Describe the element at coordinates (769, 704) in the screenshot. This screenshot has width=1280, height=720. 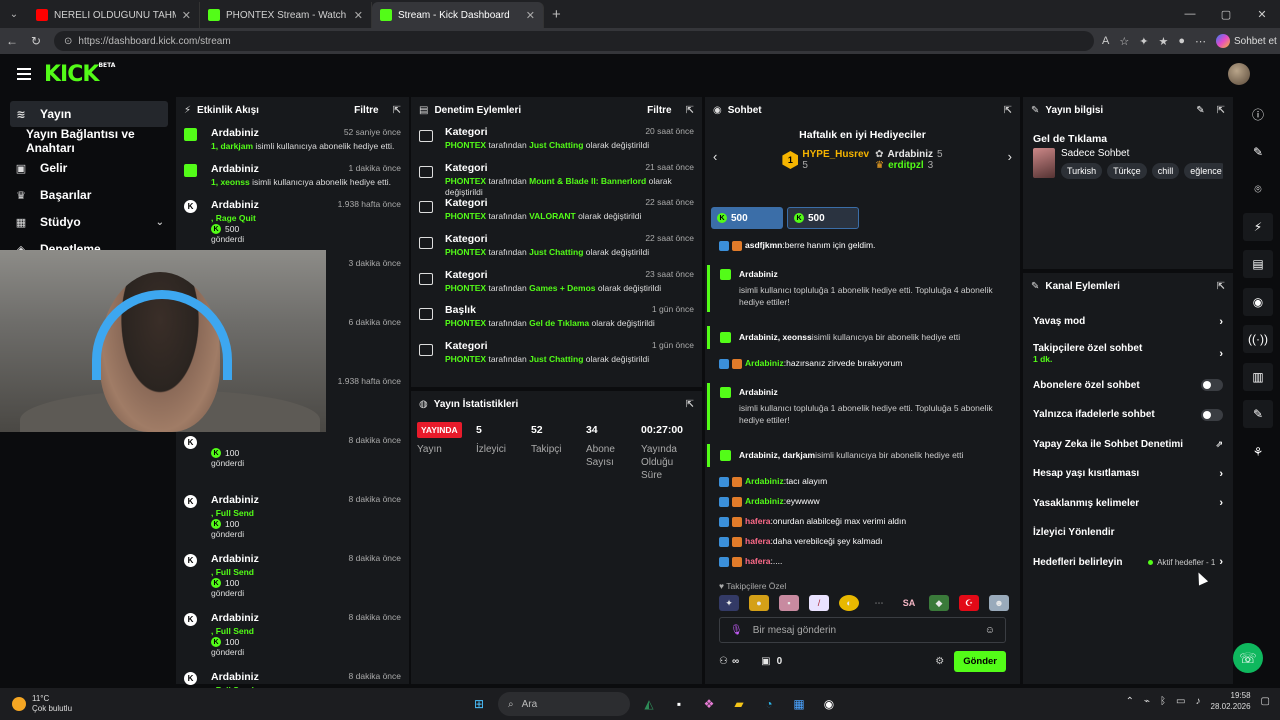
I see `edge-browser-icon: ◔` at that location.